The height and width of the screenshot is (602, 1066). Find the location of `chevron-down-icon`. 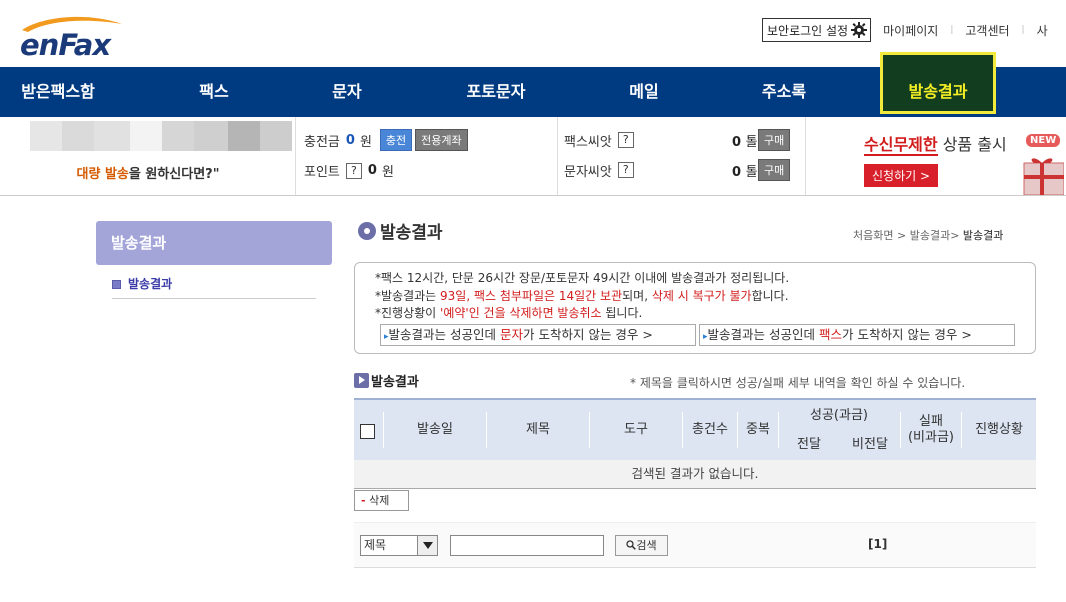

chevron-down-icon is located at coordinates (427, 545).